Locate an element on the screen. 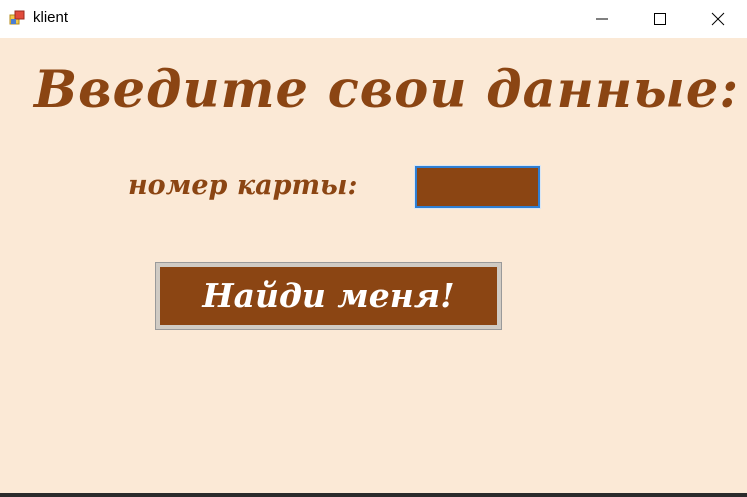  card-number-input is located at coordinates (477, 187).